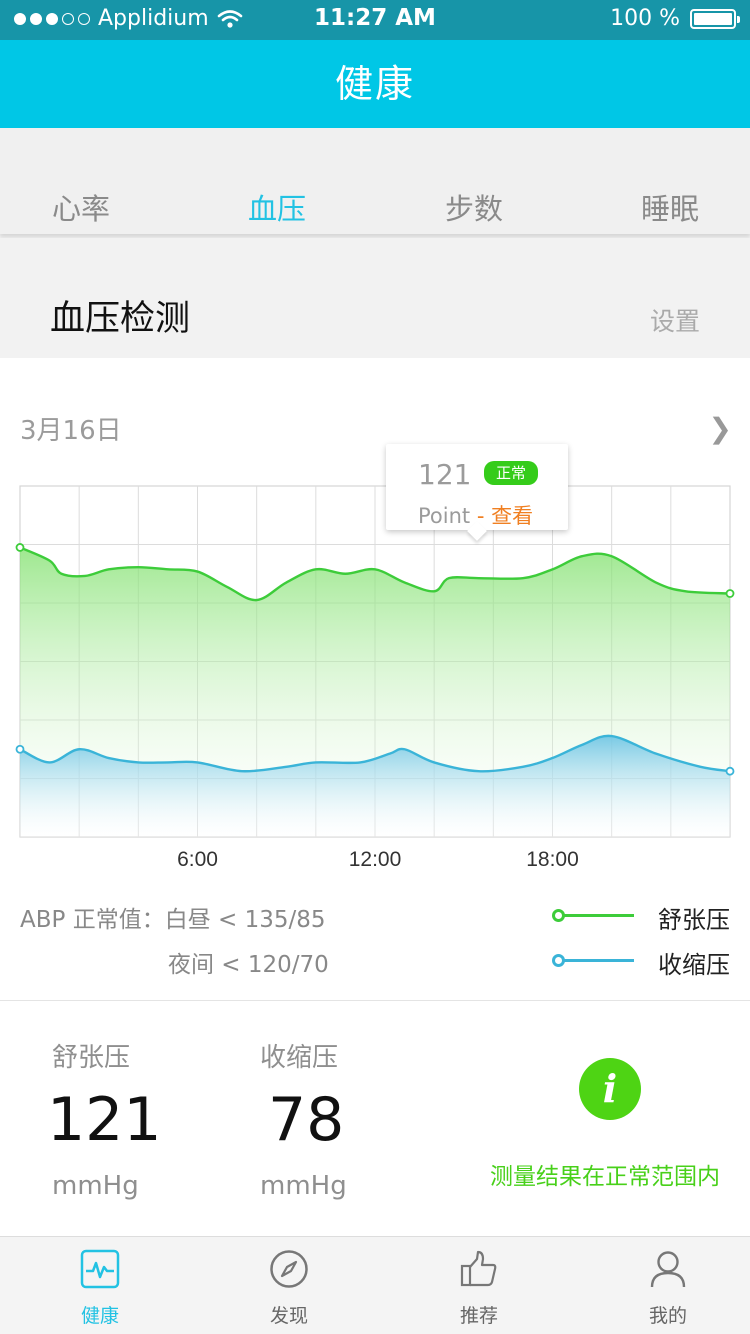 This screenshot has height=1334, width=750. I want to click on systolic-title: 收缩压, so click(299, 1058).